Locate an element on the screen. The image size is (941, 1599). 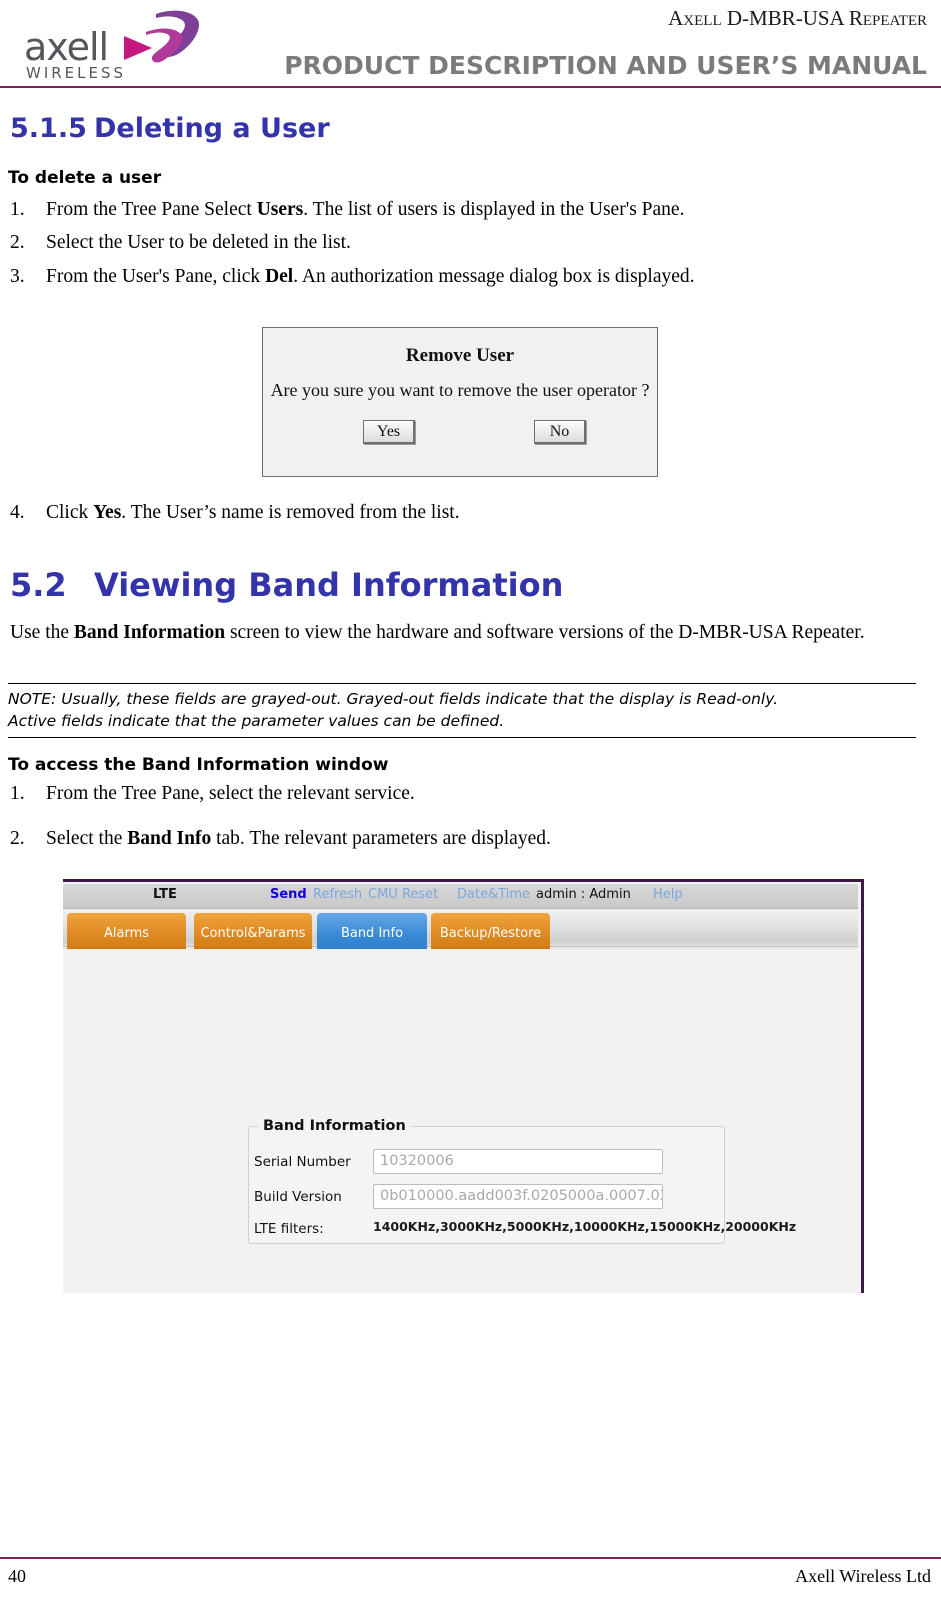
header-product-title: Axell D-MBR-USA Repeater is located at coordinates (797, 18).